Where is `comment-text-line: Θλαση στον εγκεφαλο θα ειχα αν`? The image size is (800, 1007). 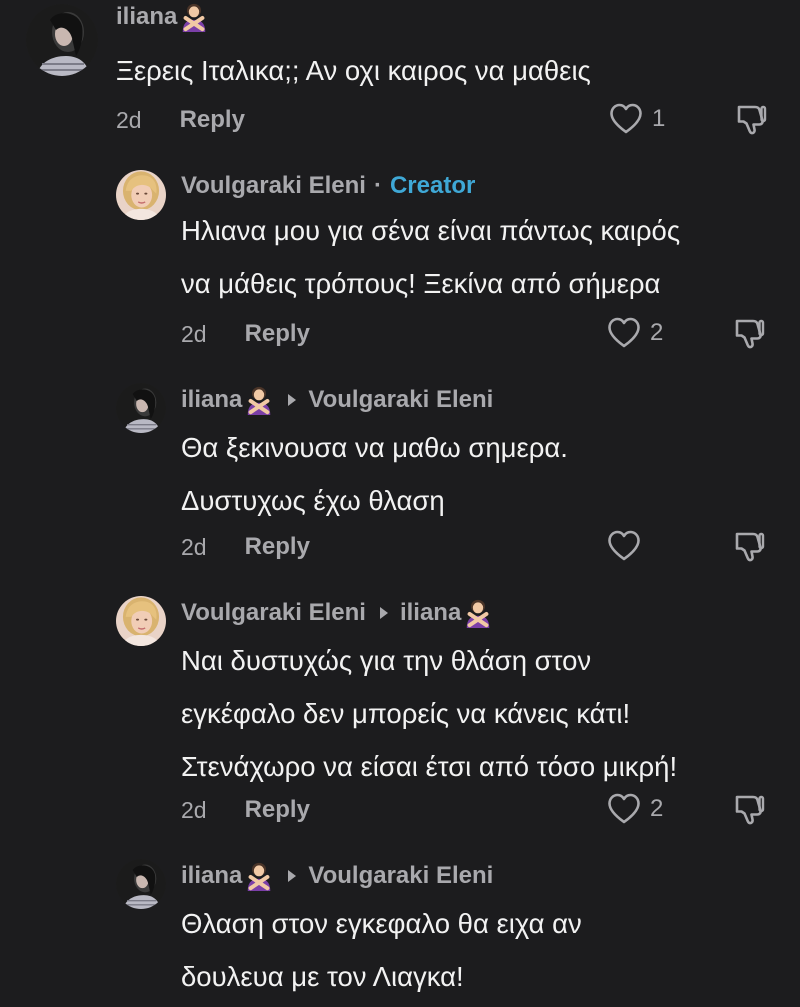
comment-text-line: Θλαση στον εγκεφαλο θα ειχα αν is located at coordinates (381, 923).